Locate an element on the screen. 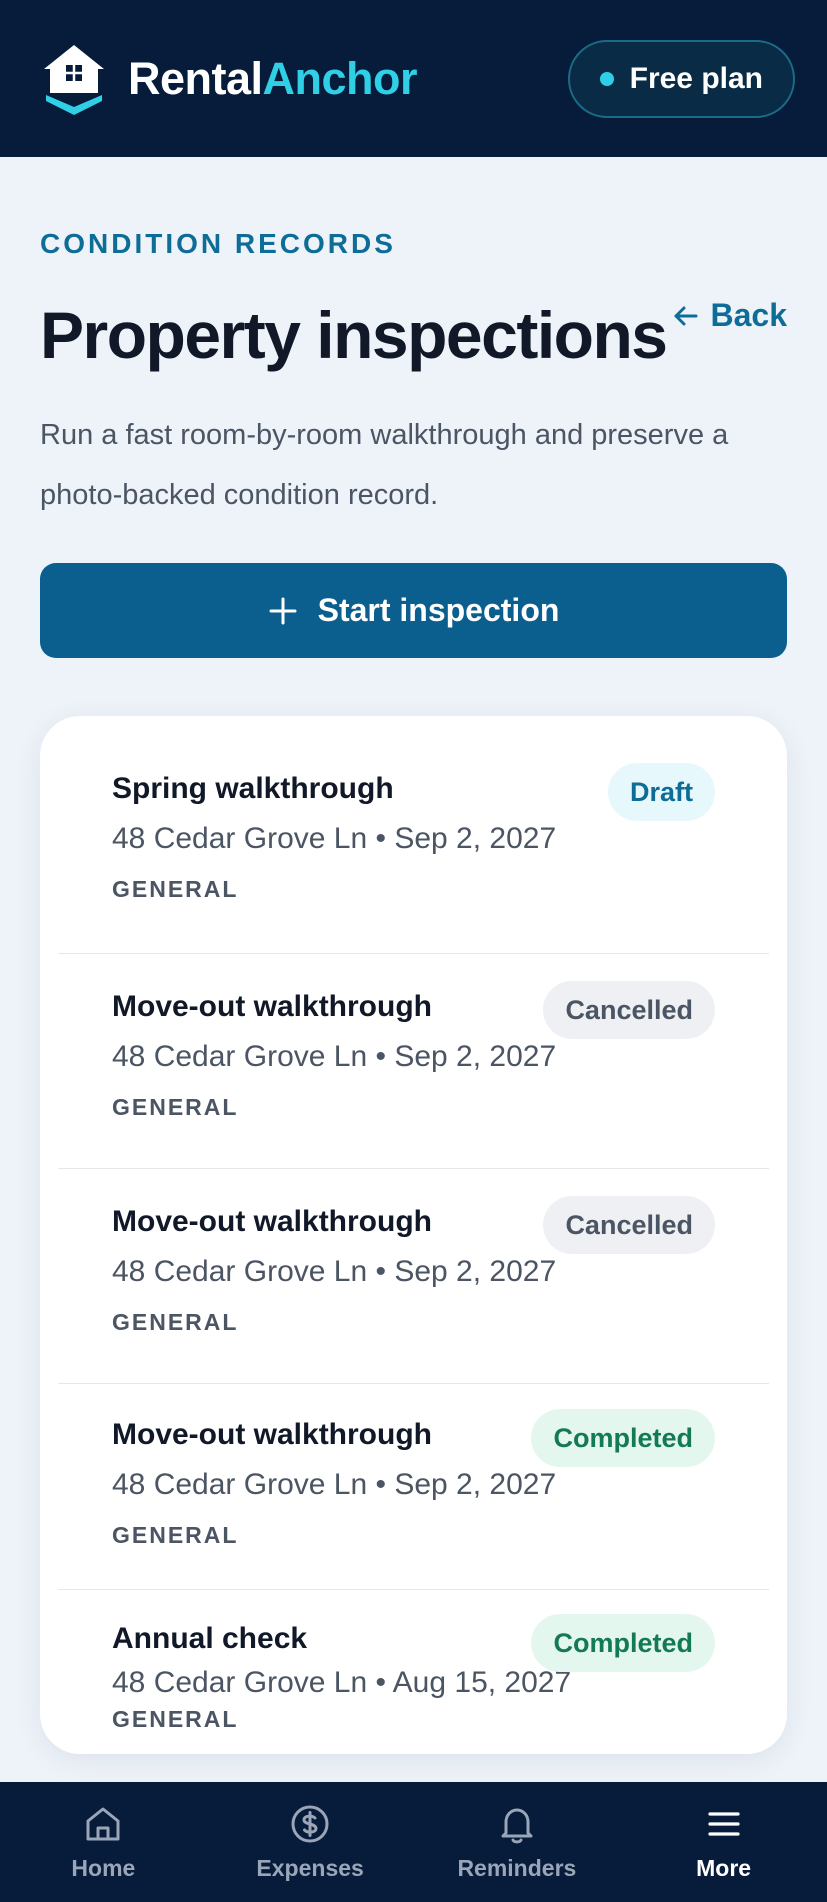 This screenshot has width=827, height=1902. start-inspection-button: Start inspection is located at coordinates (413, 610).